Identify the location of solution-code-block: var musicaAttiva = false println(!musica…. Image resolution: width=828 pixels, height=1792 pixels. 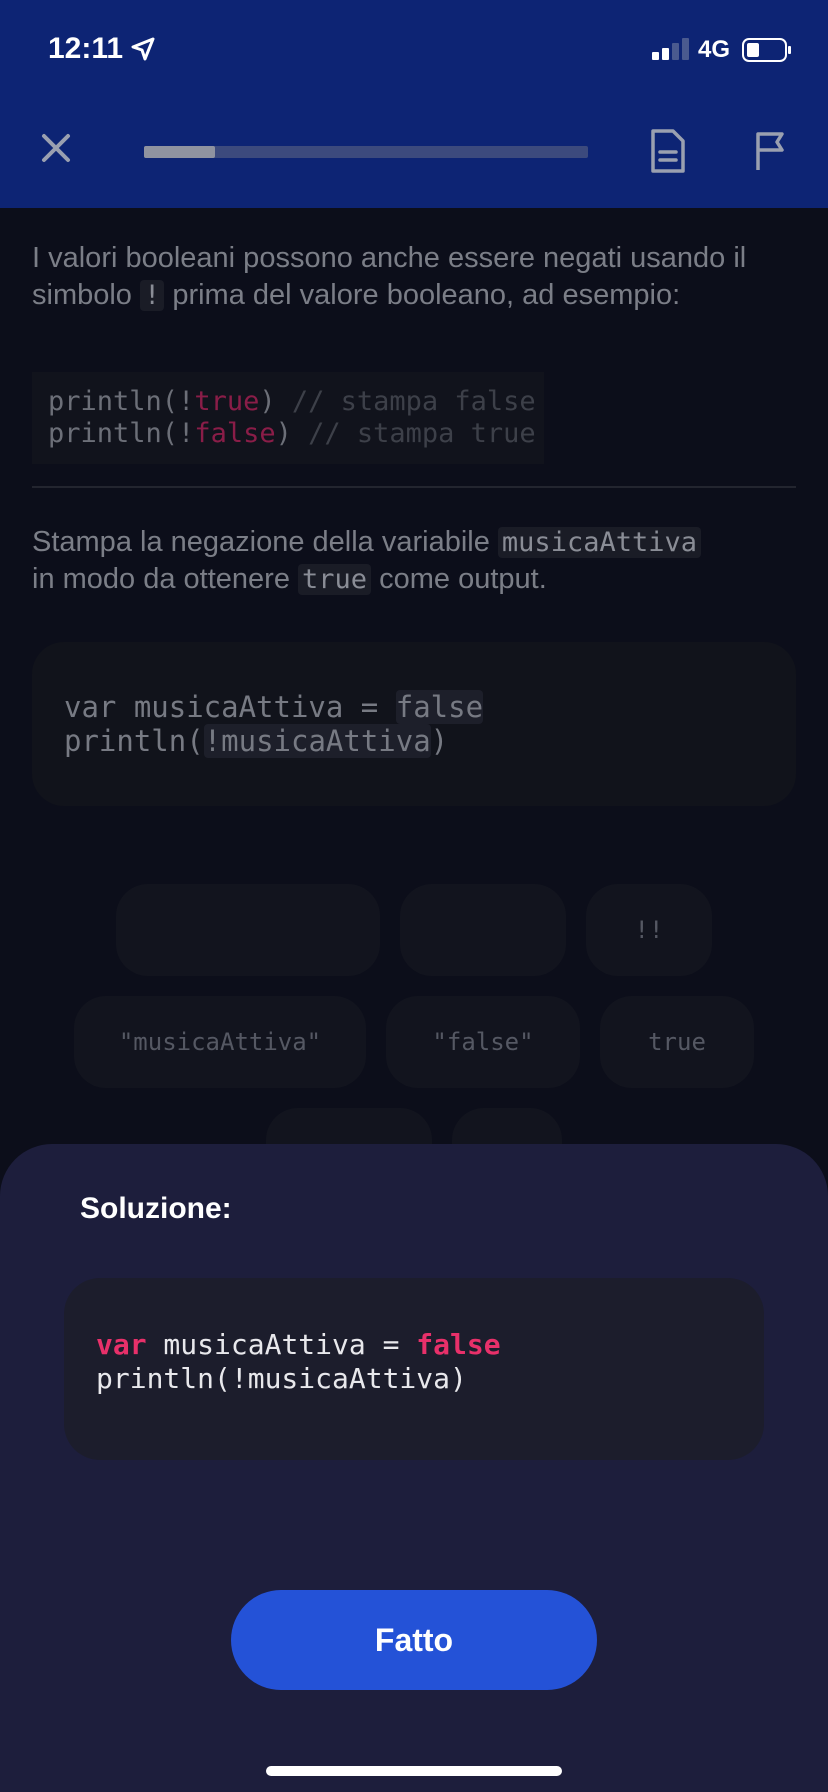
(414, 1369).